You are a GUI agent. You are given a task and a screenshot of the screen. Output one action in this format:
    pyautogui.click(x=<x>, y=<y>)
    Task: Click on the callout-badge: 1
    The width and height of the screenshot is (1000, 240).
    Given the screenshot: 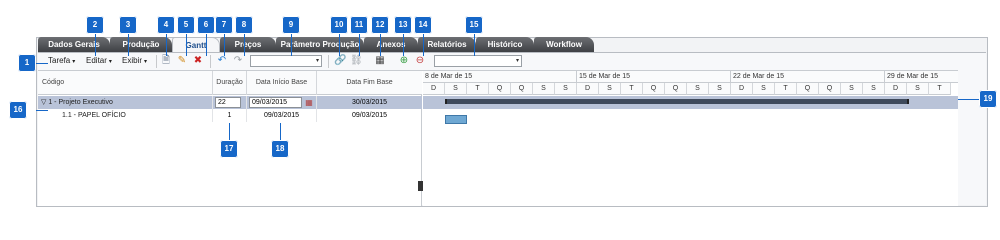 What is the action you would take?
    pyautogui.click(x=27, y=63)
    